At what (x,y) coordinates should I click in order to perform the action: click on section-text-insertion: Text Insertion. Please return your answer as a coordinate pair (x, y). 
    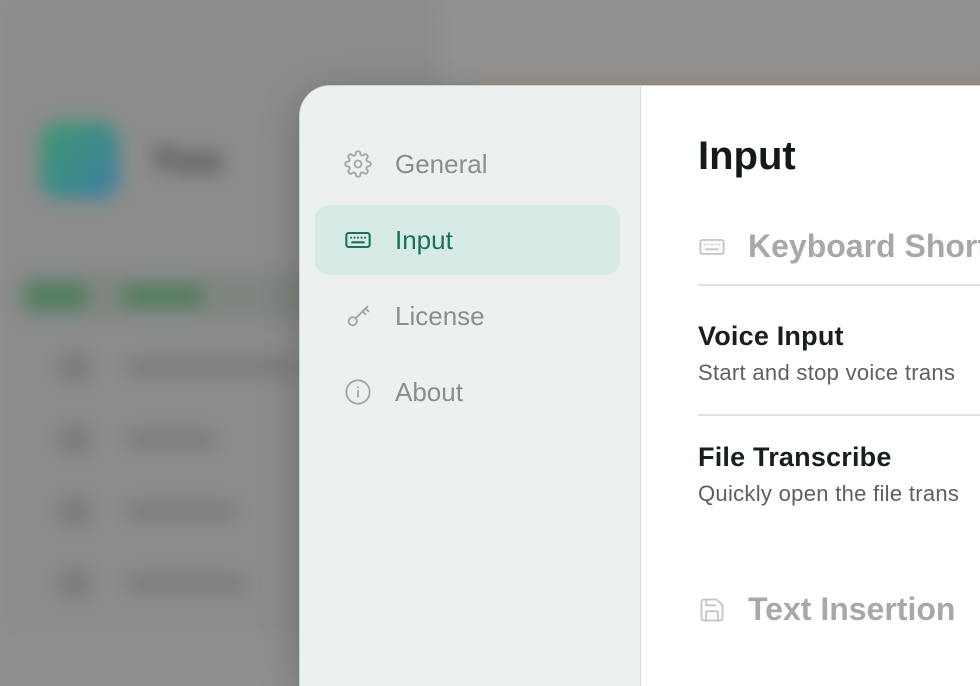
    Looking at the image, I should click on (826, 609).